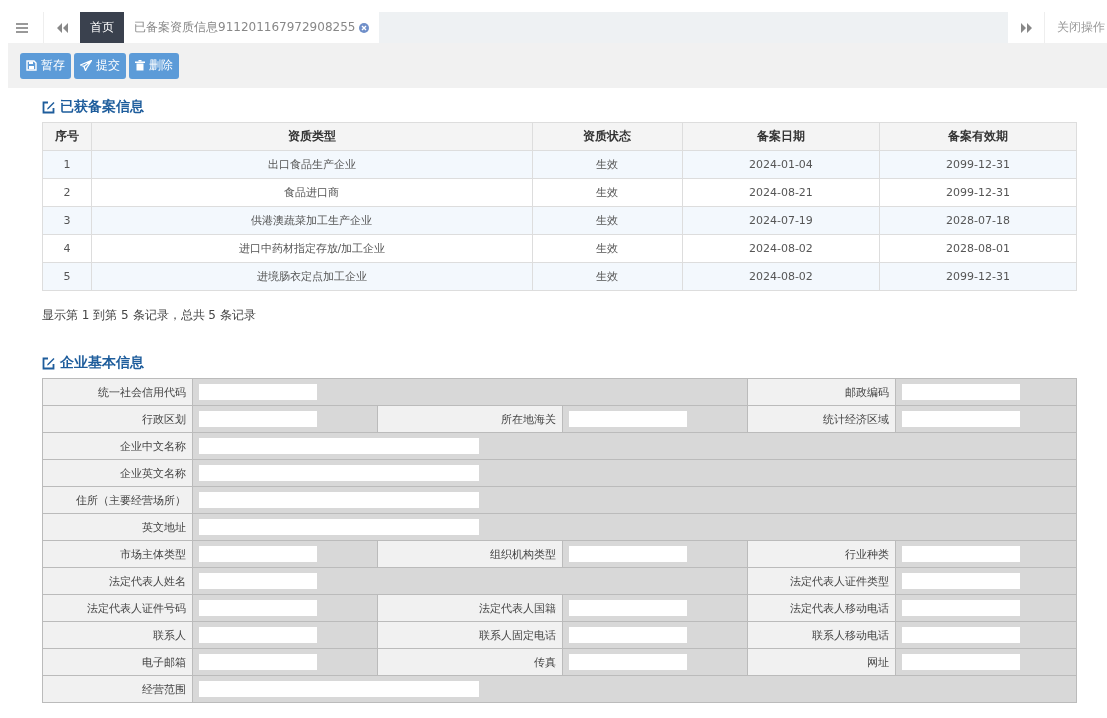 This screenshot has width=1107, height=718. Describe the element at coordinates (67, 248) in the screenshot. I see `table-cell: 4` at that location.